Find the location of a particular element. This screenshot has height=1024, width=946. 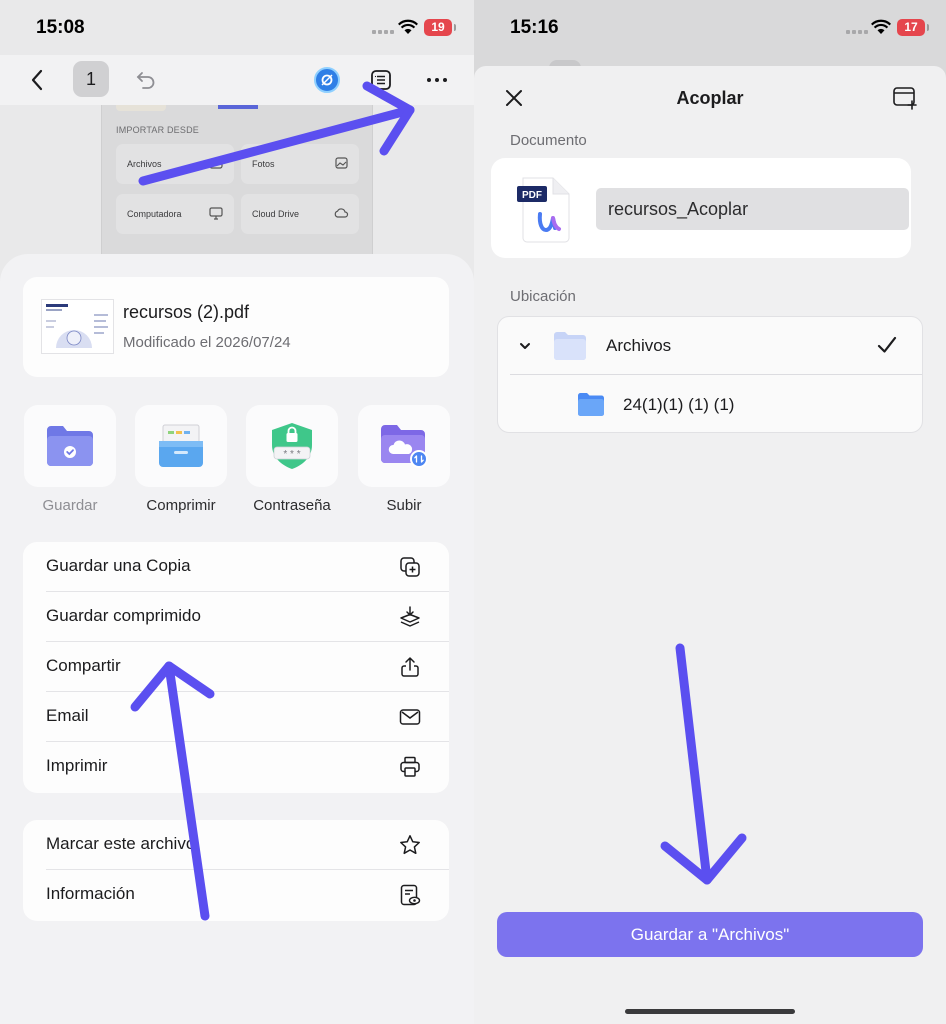

battery-indicator: 17 is located at coordinates (913, 27).